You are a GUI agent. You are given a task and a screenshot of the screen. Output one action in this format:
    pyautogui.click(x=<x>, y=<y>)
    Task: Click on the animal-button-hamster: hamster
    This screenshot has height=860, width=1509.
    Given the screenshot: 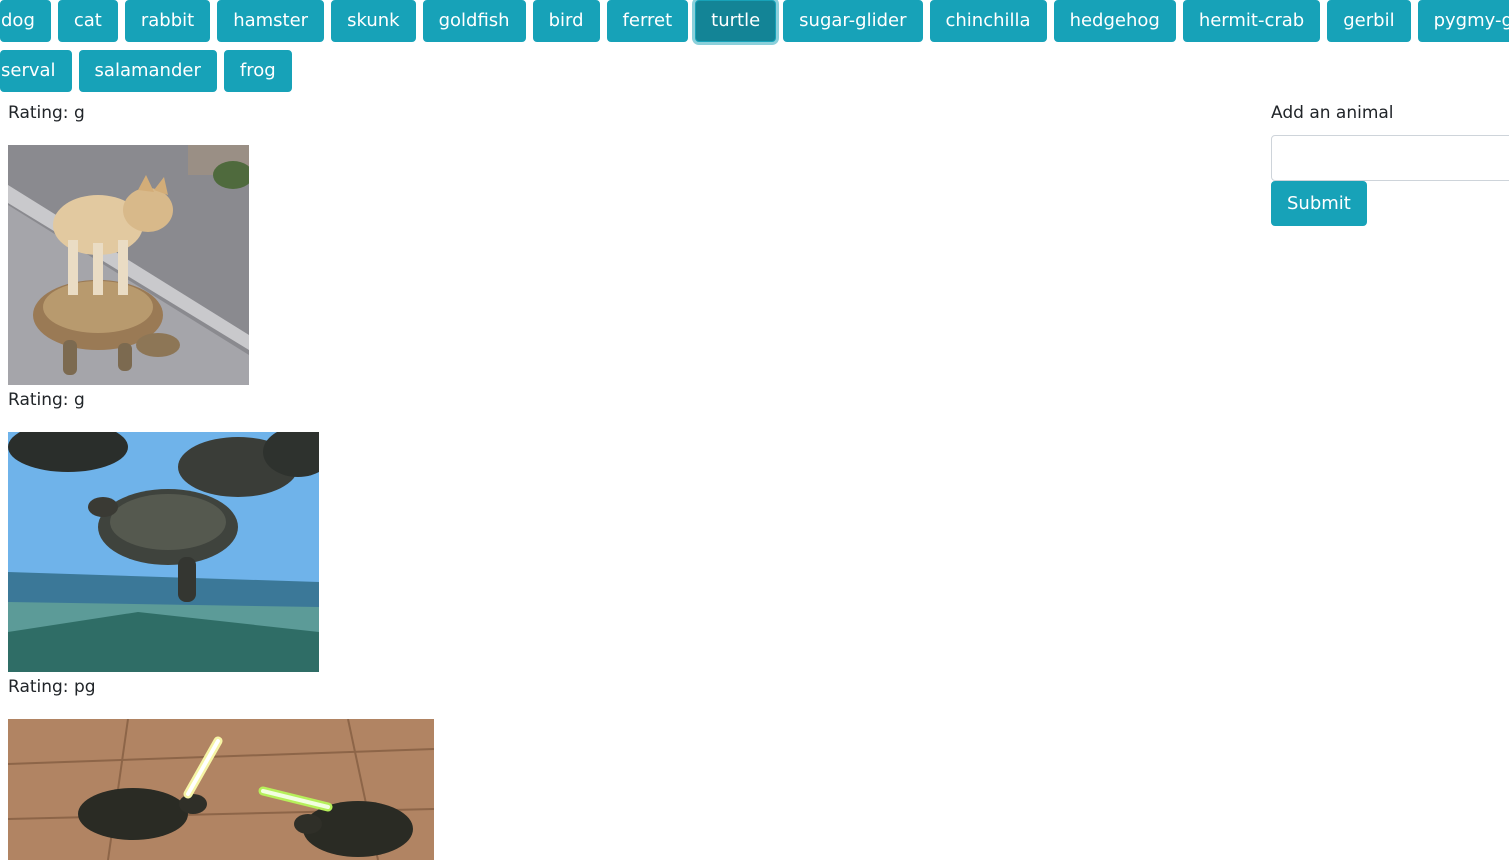 What is the action you would take?
    pyautogui.click(x=271, y=21)
    